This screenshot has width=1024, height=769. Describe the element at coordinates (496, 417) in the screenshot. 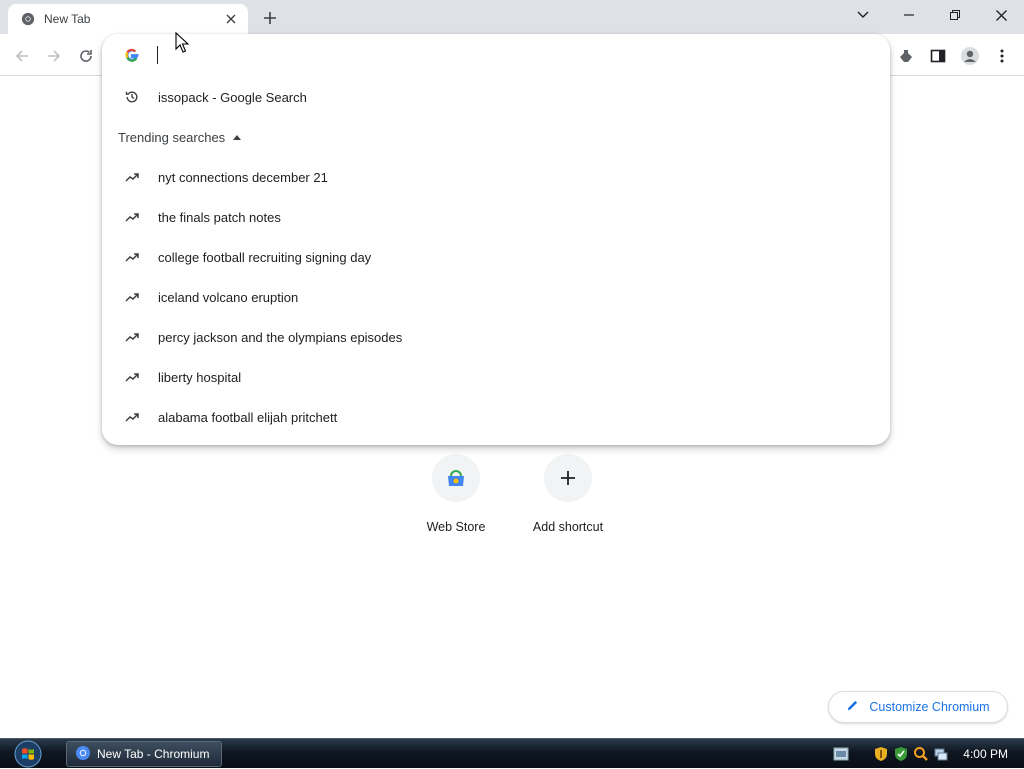

I see `trending-item: alabama football elijah pritchett` at that location.